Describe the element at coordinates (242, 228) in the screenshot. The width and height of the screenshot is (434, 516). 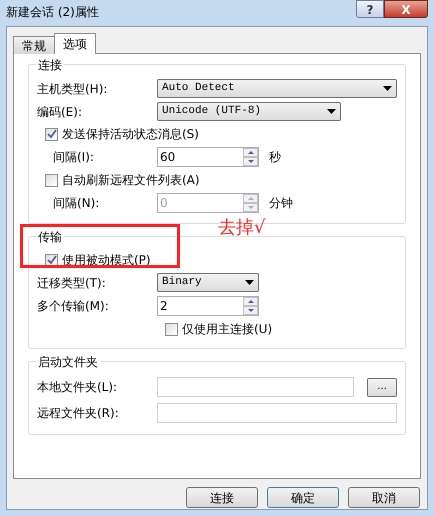
I see `annotation-note: 去掉√` at that location.